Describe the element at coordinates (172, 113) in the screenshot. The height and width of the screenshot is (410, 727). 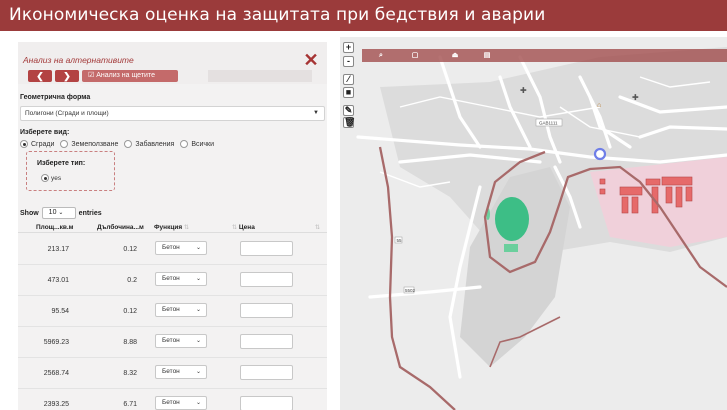
I see `geometry-select: Полигони (Сгради и площи) ▼` at that location.